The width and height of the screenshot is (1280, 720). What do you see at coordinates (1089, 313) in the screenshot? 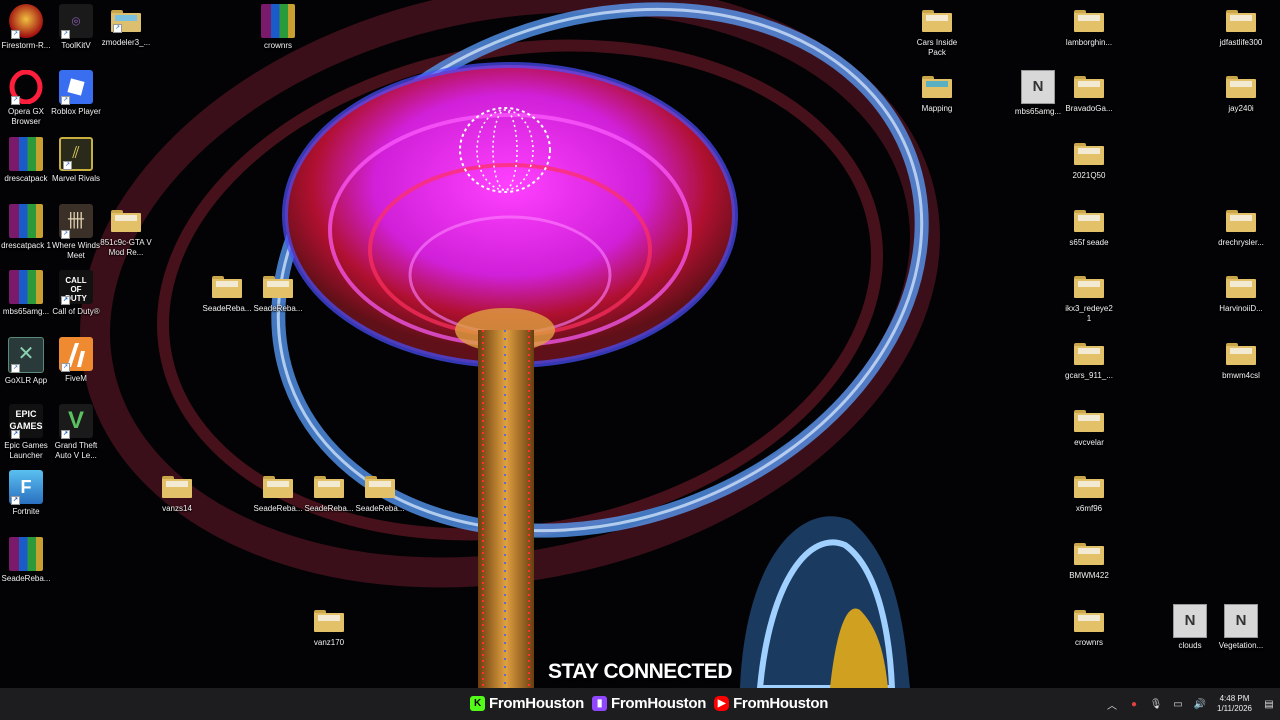
I see `desktop-icon-label: ikx3_redeye21` at bounding box center [1089, 313].